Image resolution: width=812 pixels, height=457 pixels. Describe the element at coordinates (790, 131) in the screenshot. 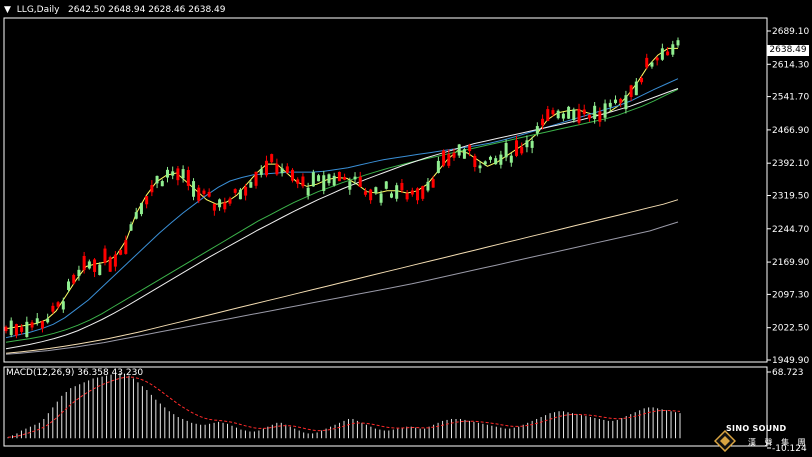

I see `y-tick-label: 2466.90` at that location.